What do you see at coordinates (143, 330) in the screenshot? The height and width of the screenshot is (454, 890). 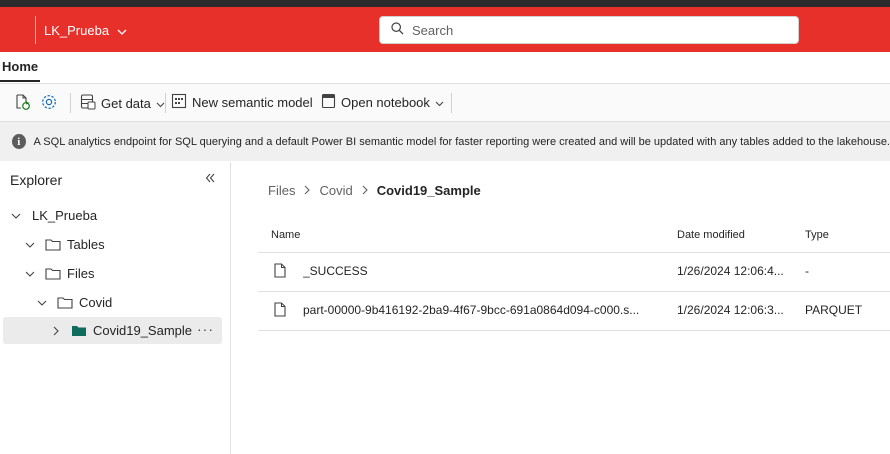 I see `tree-item-label: Covid19_Sample` at bounding box center [143, 330].